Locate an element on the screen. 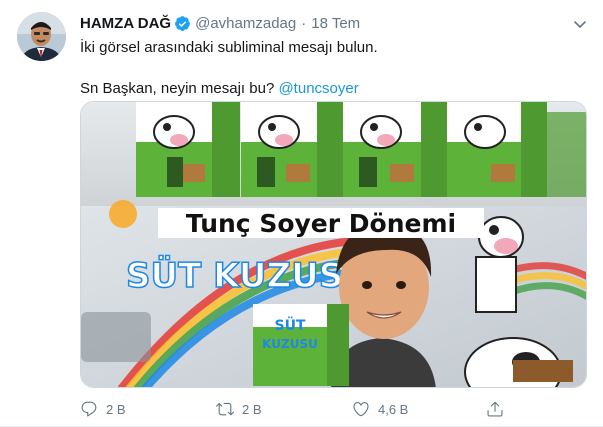  verified-badge-icon is located at coordinates (182, 23).